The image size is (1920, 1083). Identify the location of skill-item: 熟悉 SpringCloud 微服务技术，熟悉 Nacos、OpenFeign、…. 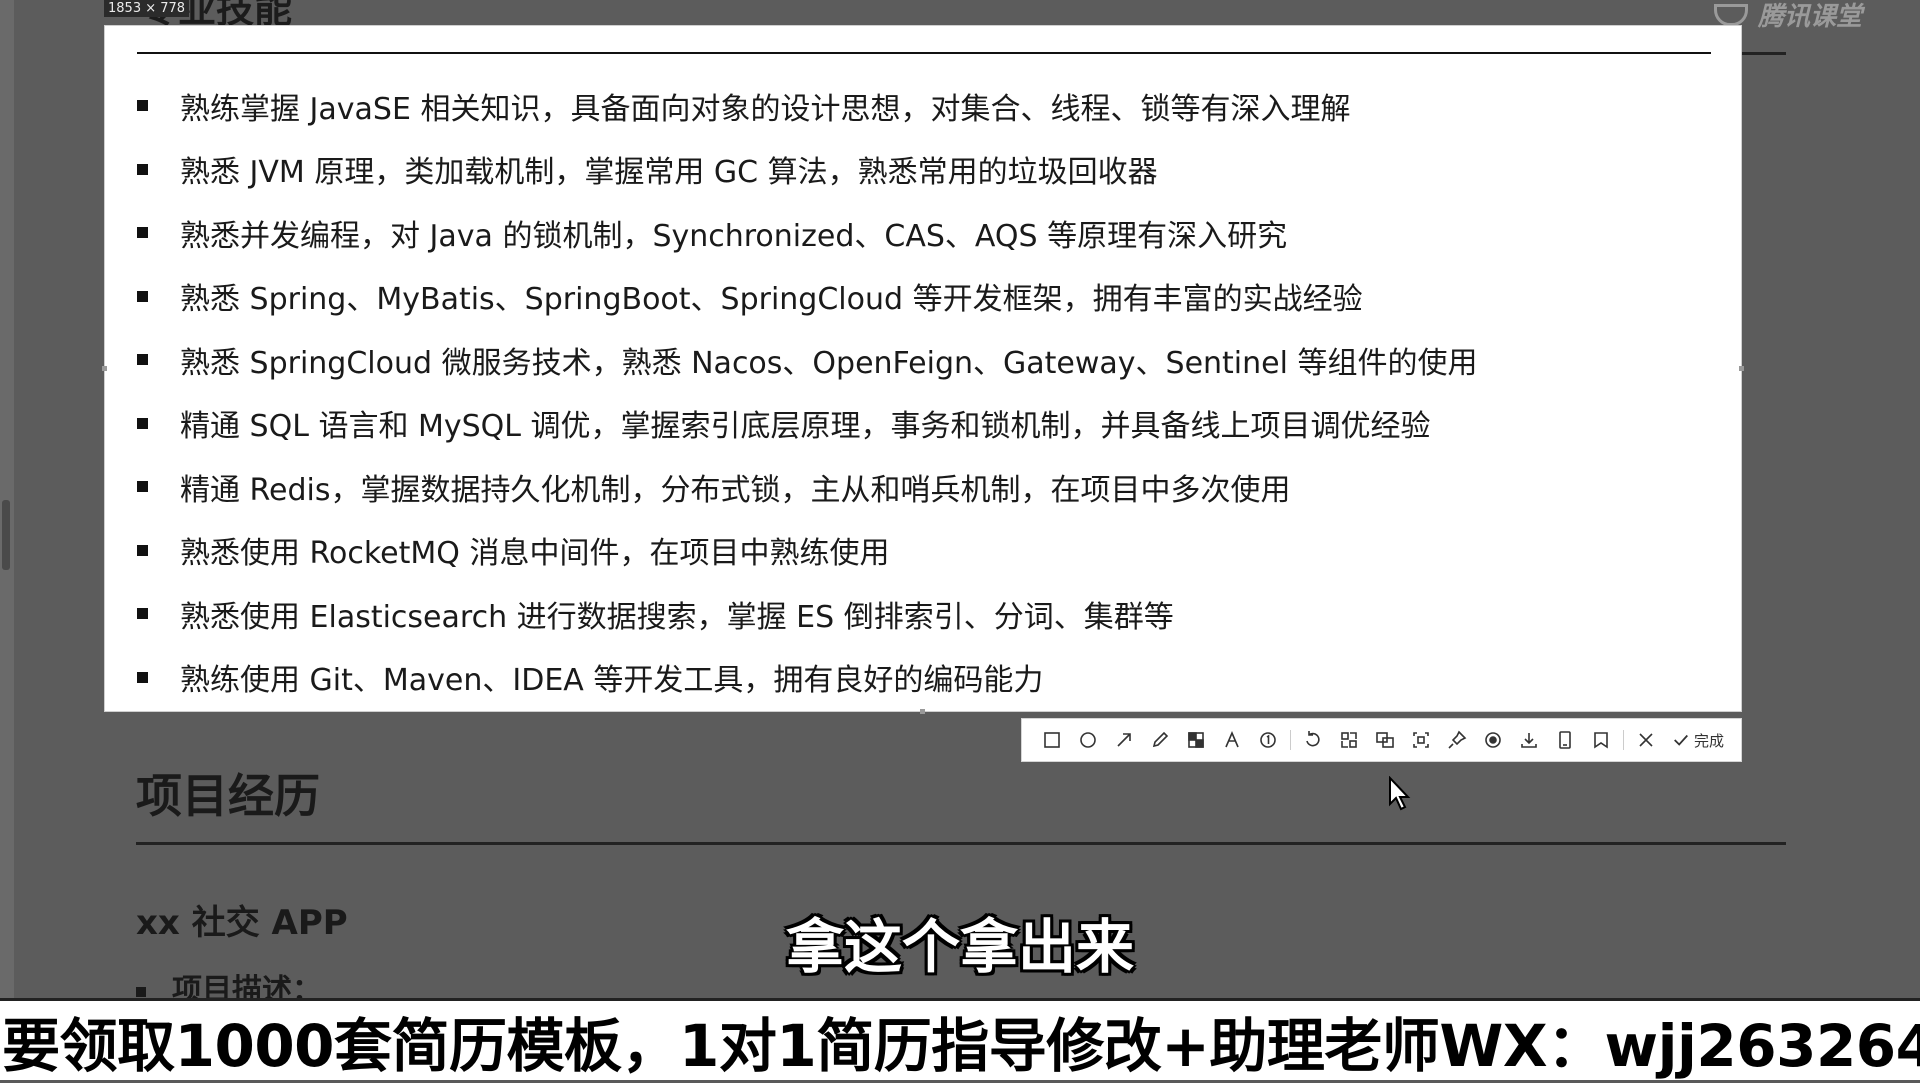
(917, 360).